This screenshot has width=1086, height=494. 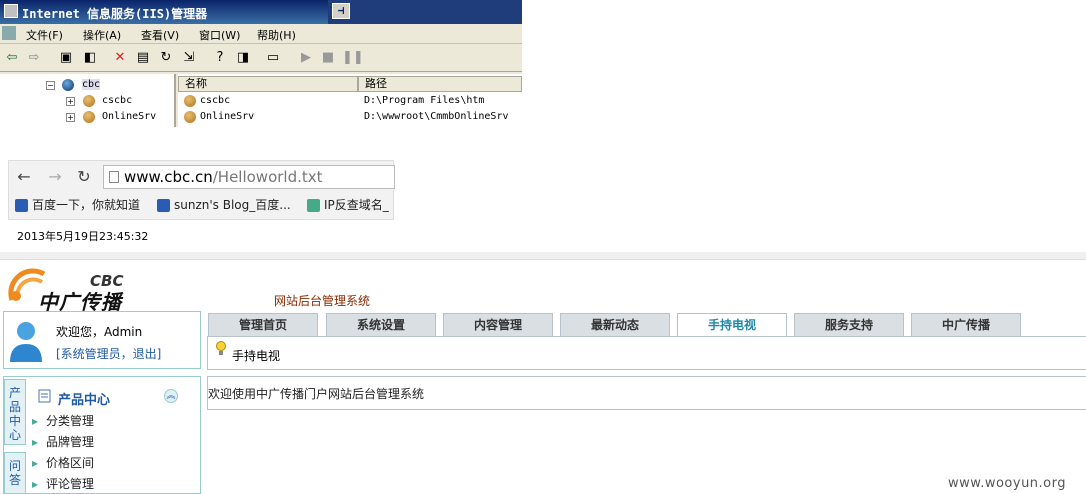 I want to click on menu-action: 操作(A), so click(x=102, y=35).